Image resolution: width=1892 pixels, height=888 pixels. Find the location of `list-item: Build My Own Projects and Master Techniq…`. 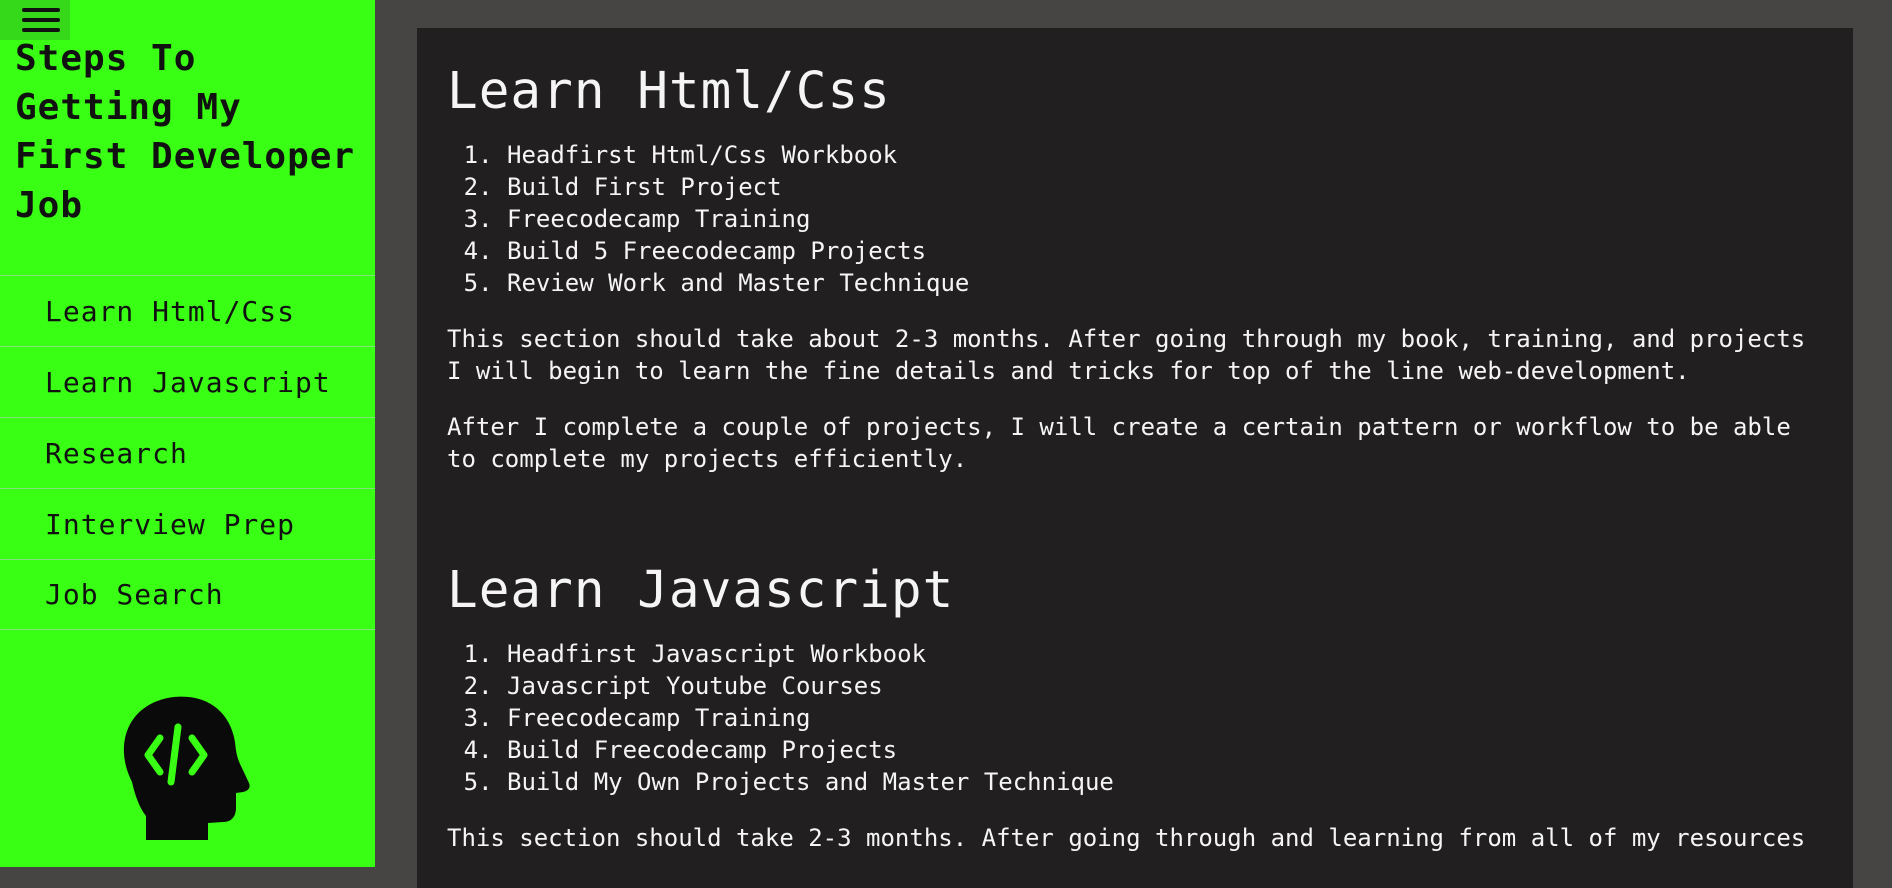

list-item: Build My Own Projects and Master Techniq… is located at coordinates (1165, 782).